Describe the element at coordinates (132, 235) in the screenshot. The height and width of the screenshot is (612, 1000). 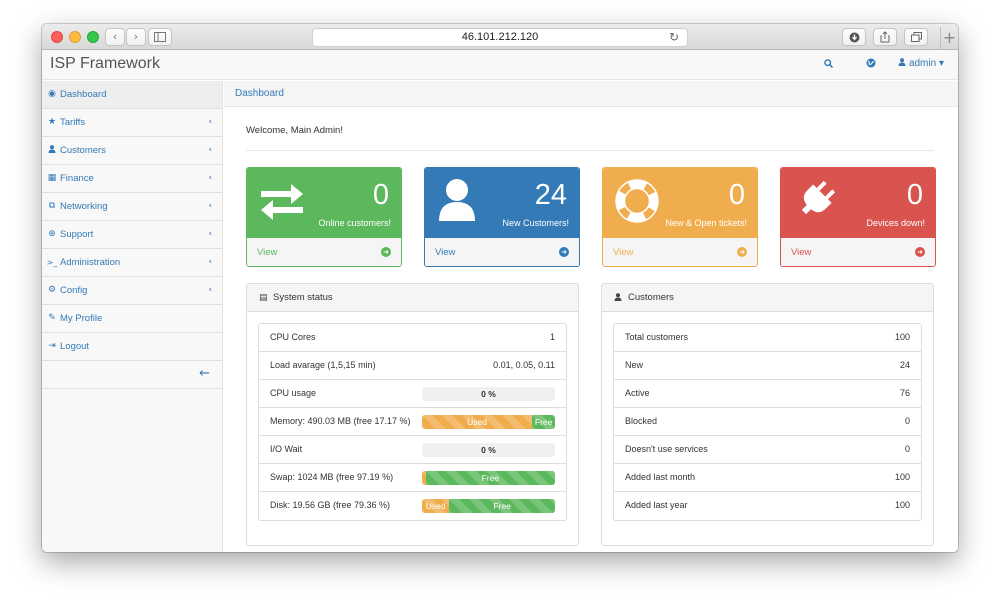
I see `sidebar-item-support: ⊕ Support ‹` at that location.